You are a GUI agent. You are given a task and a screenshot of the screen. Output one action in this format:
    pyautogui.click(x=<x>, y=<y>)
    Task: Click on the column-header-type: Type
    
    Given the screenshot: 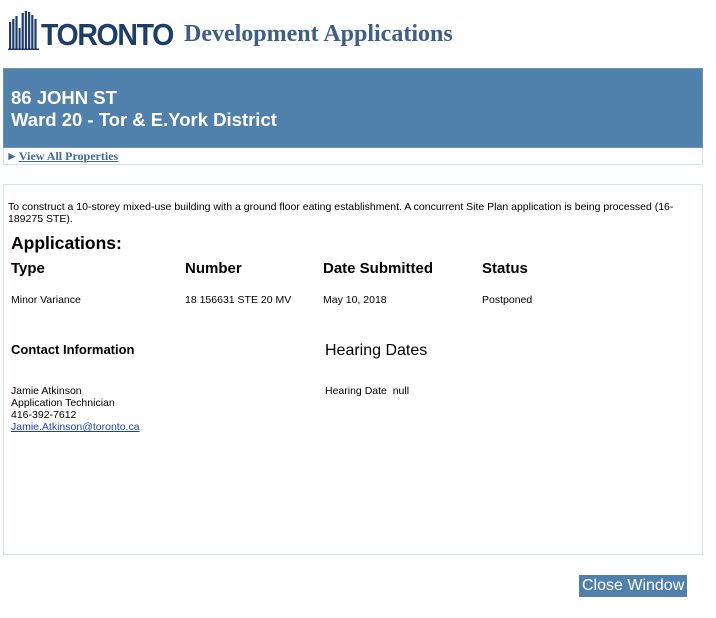 What is the action you would take?
    pyautogui.click(x=28, y=268)
    